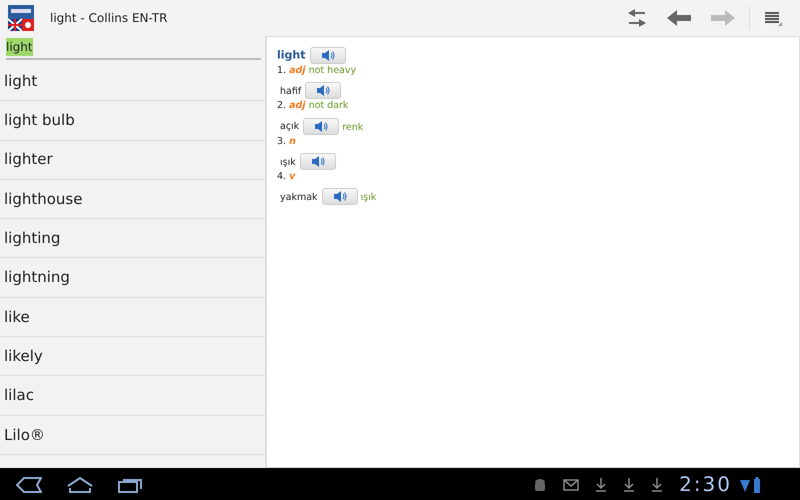 The width and height of the screenshot is (800, 500). Describe the element at coordinates (292, 141) in the screenshot. I see `part-of-speech: n` at that location.